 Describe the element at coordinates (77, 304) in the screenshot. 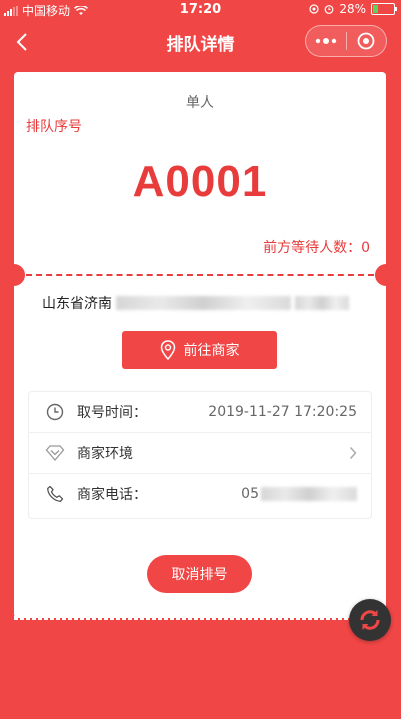

I see `address-text: 山东省济南` at that location.